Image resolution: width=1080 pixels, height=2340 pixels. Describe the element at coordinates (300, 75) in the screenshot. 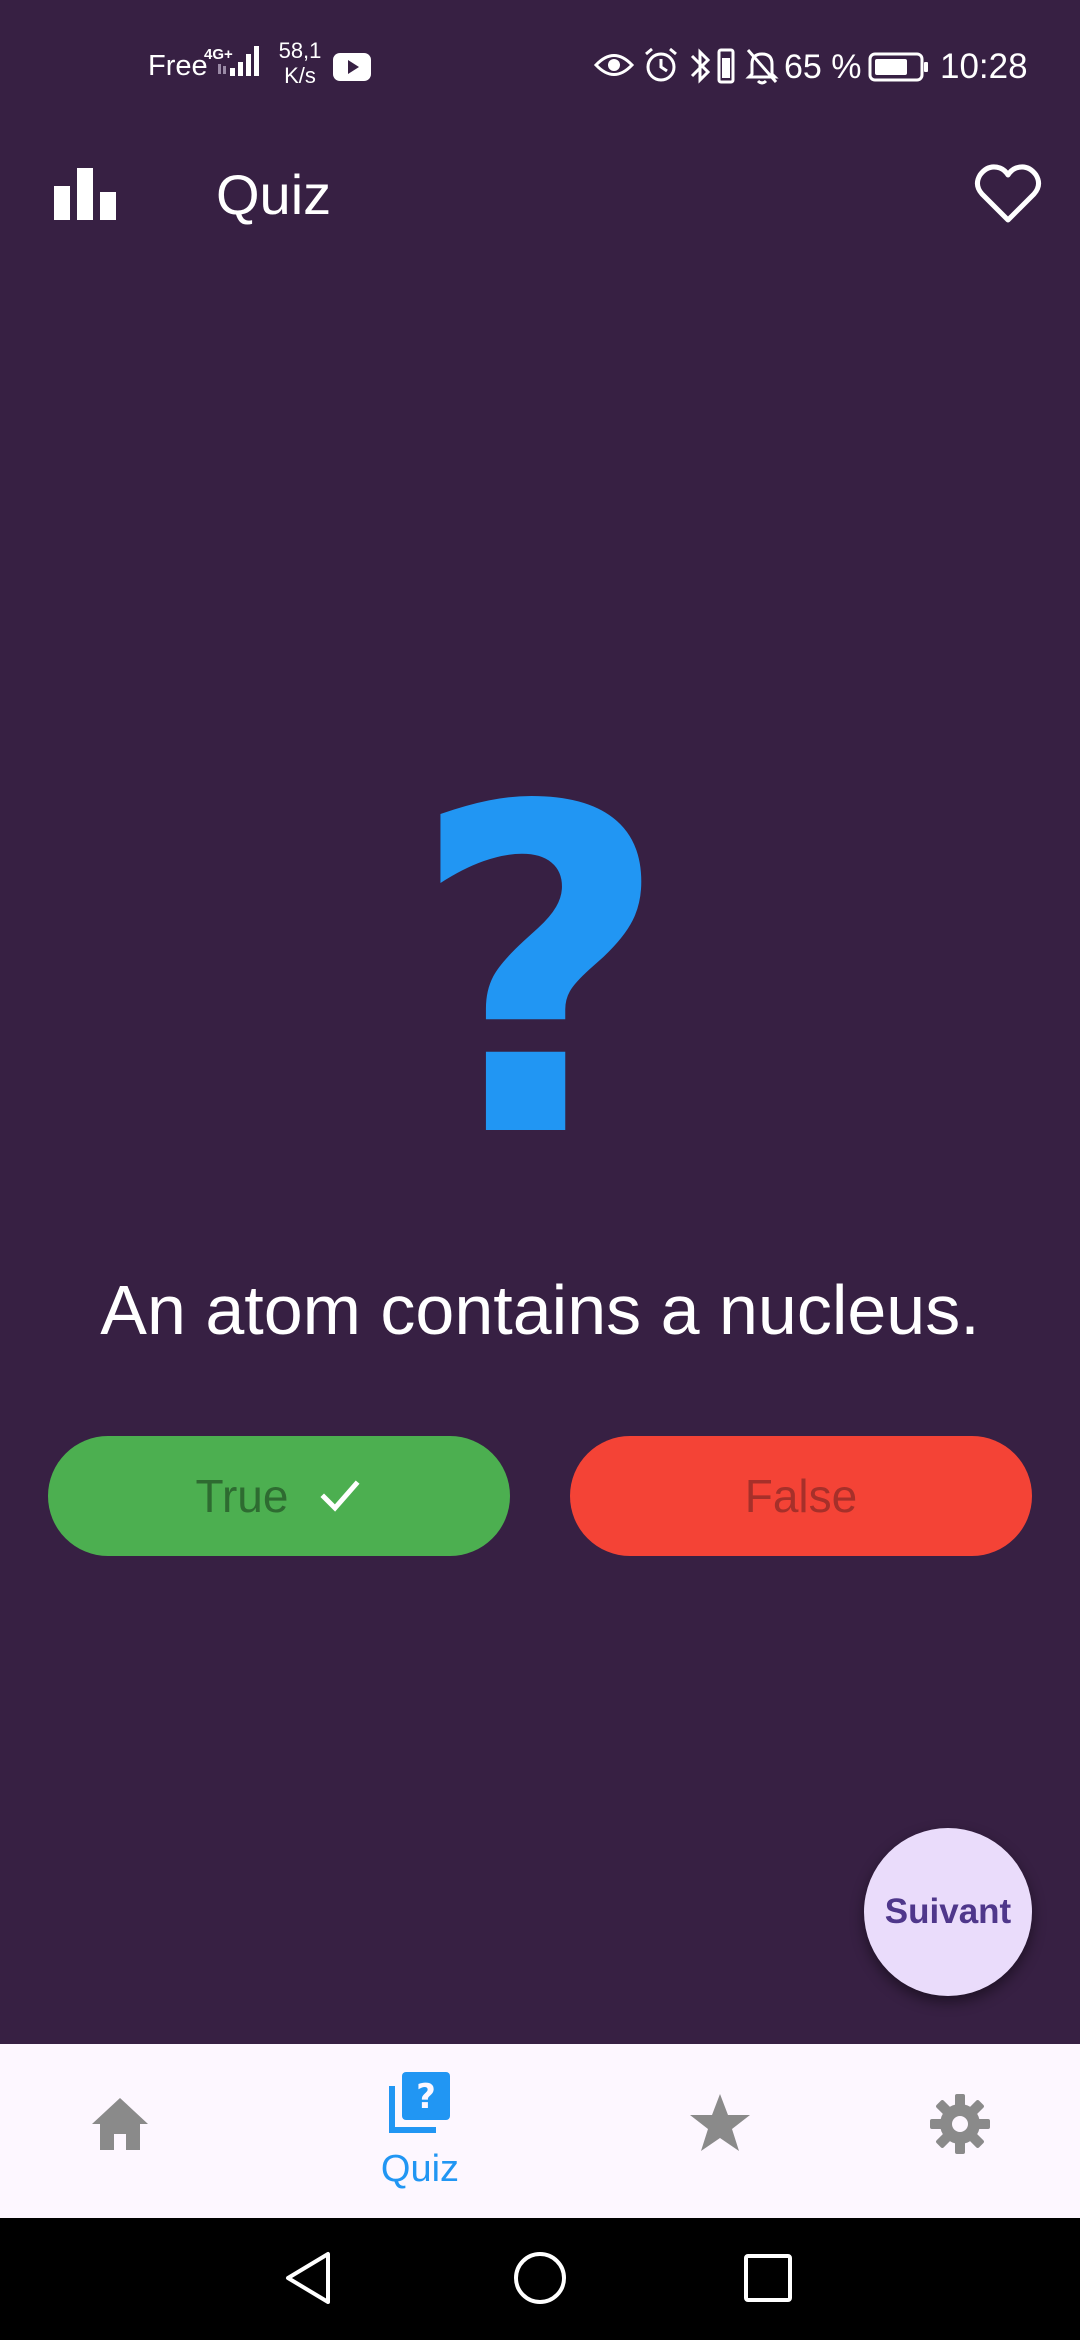

I see `speed-unit: K/s` at that location.